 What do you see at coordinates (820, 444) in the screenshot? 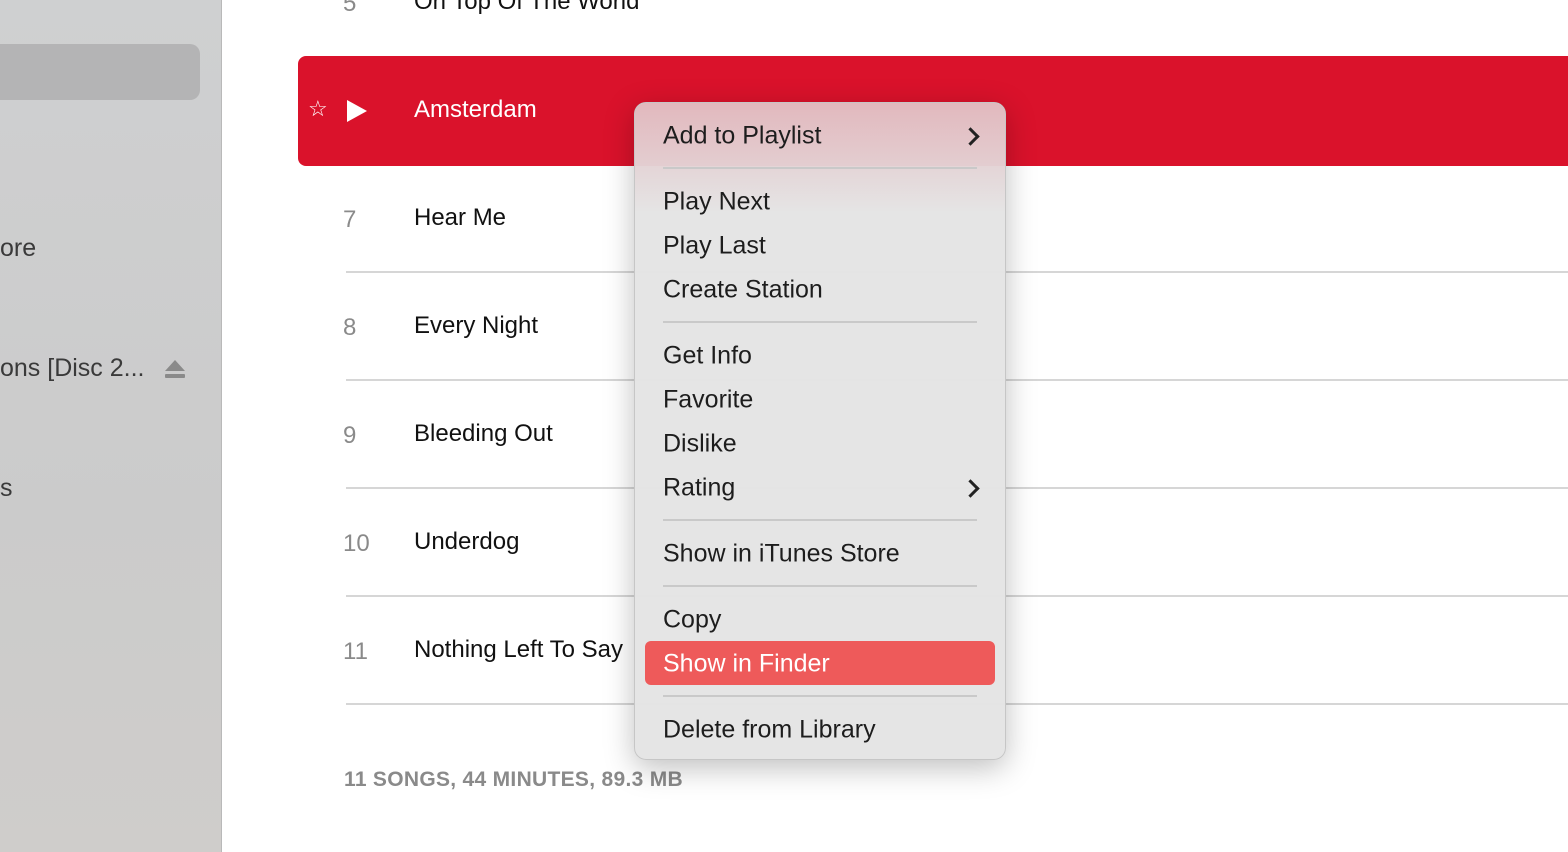
I see `menu-item-dislike: Dislike` at bounding box center [820, 444].